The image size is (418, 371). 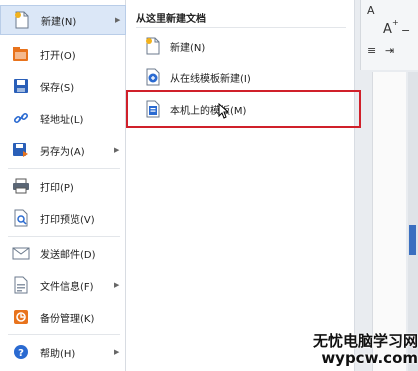 What do you see at coordinates (67, 220) in the screenshot?
I see `menu-item-label: 打印预览(V)` at bounding box center [67, 220].